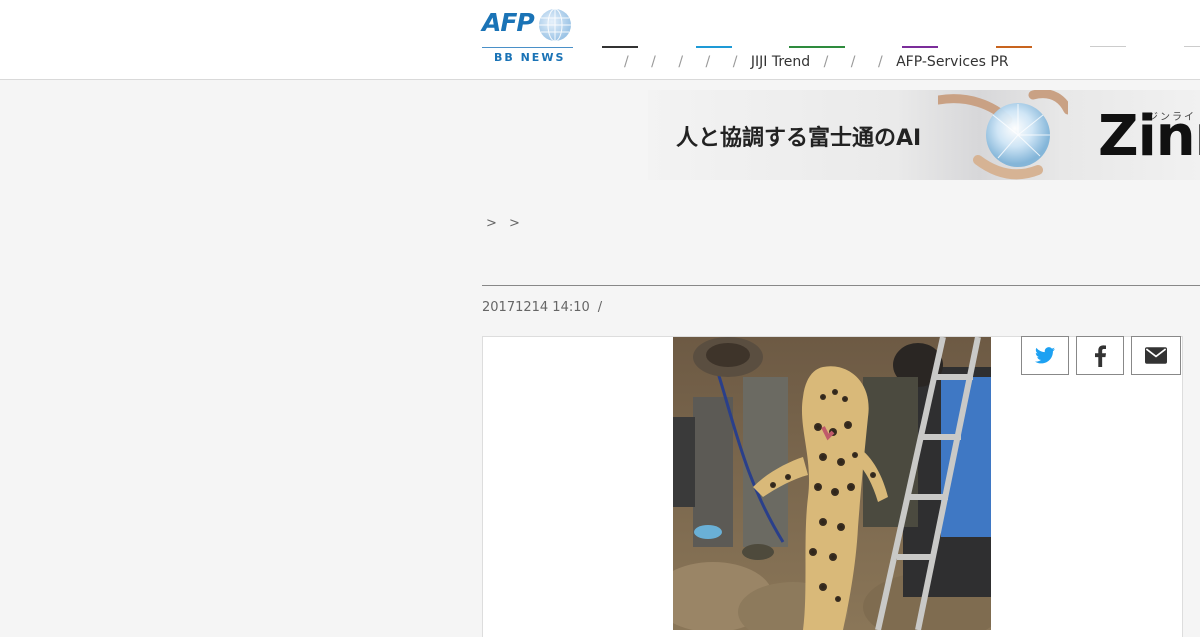  I want to click on facebook-icon, so click(1100, 355).